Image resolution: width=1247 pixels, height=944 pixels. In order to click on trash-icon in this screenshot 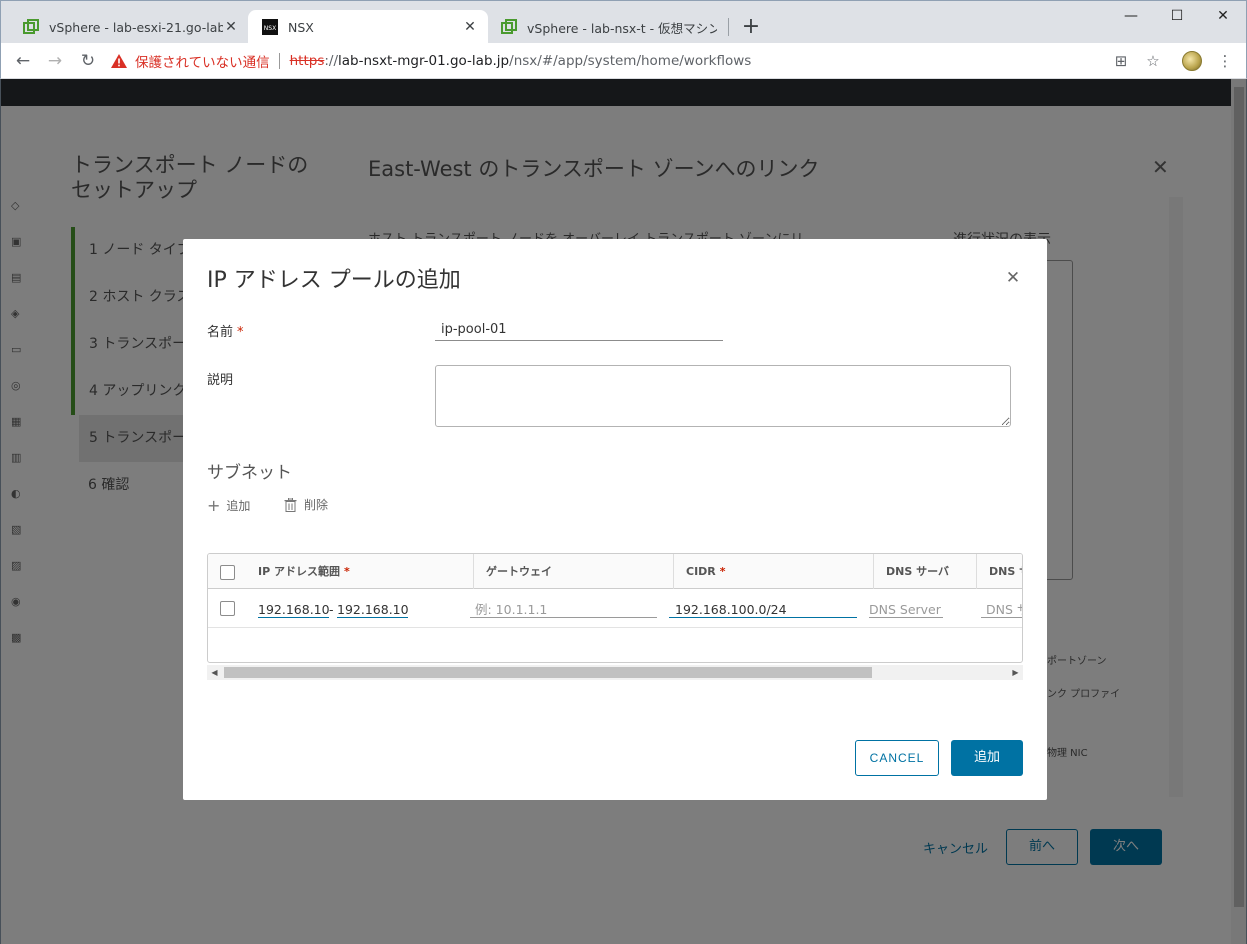, I will do `click(290, 504)`.